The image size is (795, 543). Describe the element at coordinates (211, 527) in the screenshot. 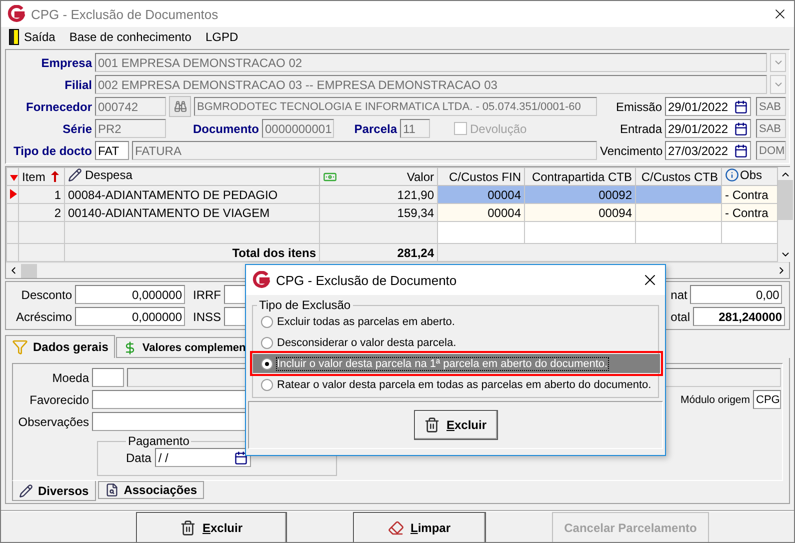

I see `action-button: Excluir` at that location.